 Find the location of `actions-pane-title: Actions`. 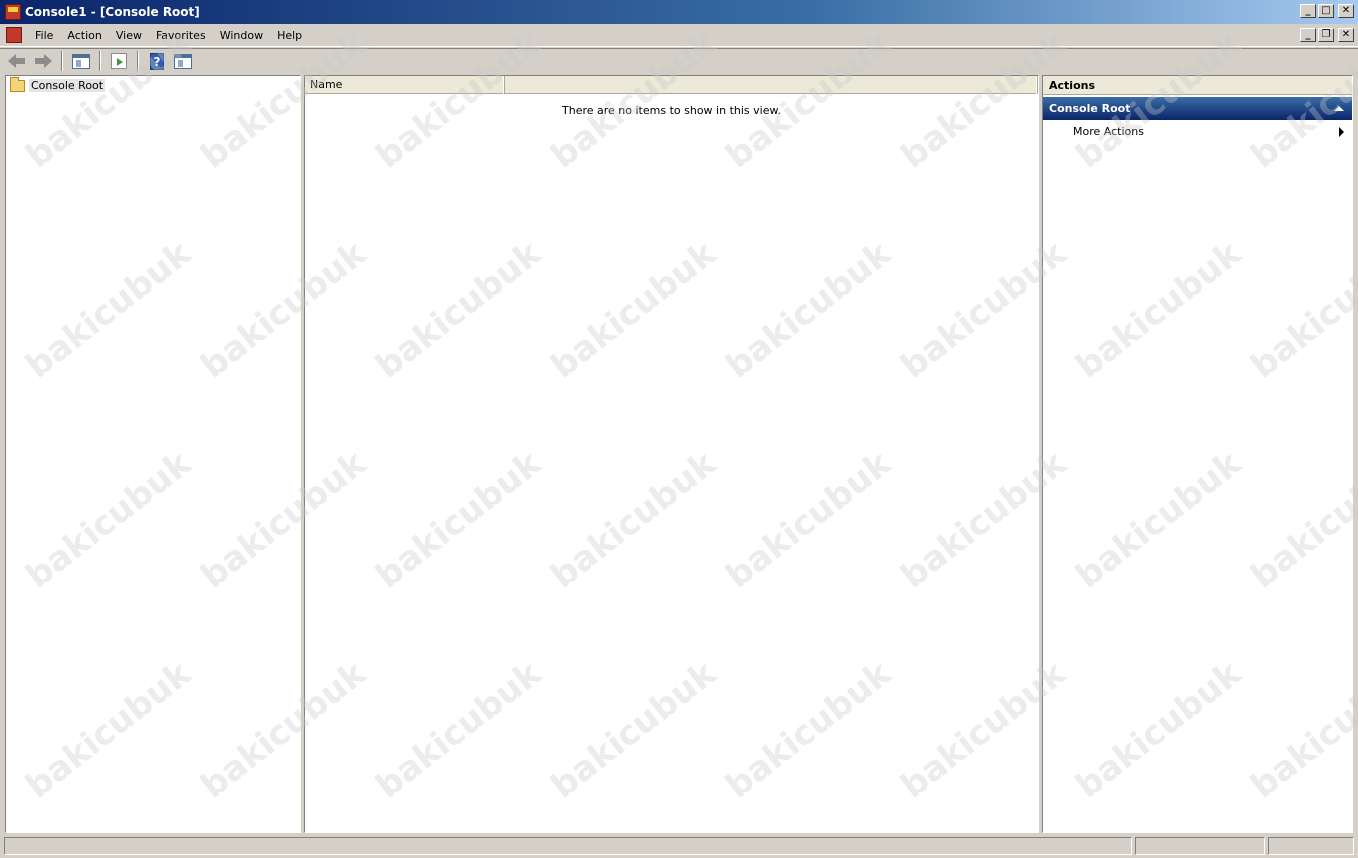

actions-pane-title: Actions is located at coordinates (1197, 85).